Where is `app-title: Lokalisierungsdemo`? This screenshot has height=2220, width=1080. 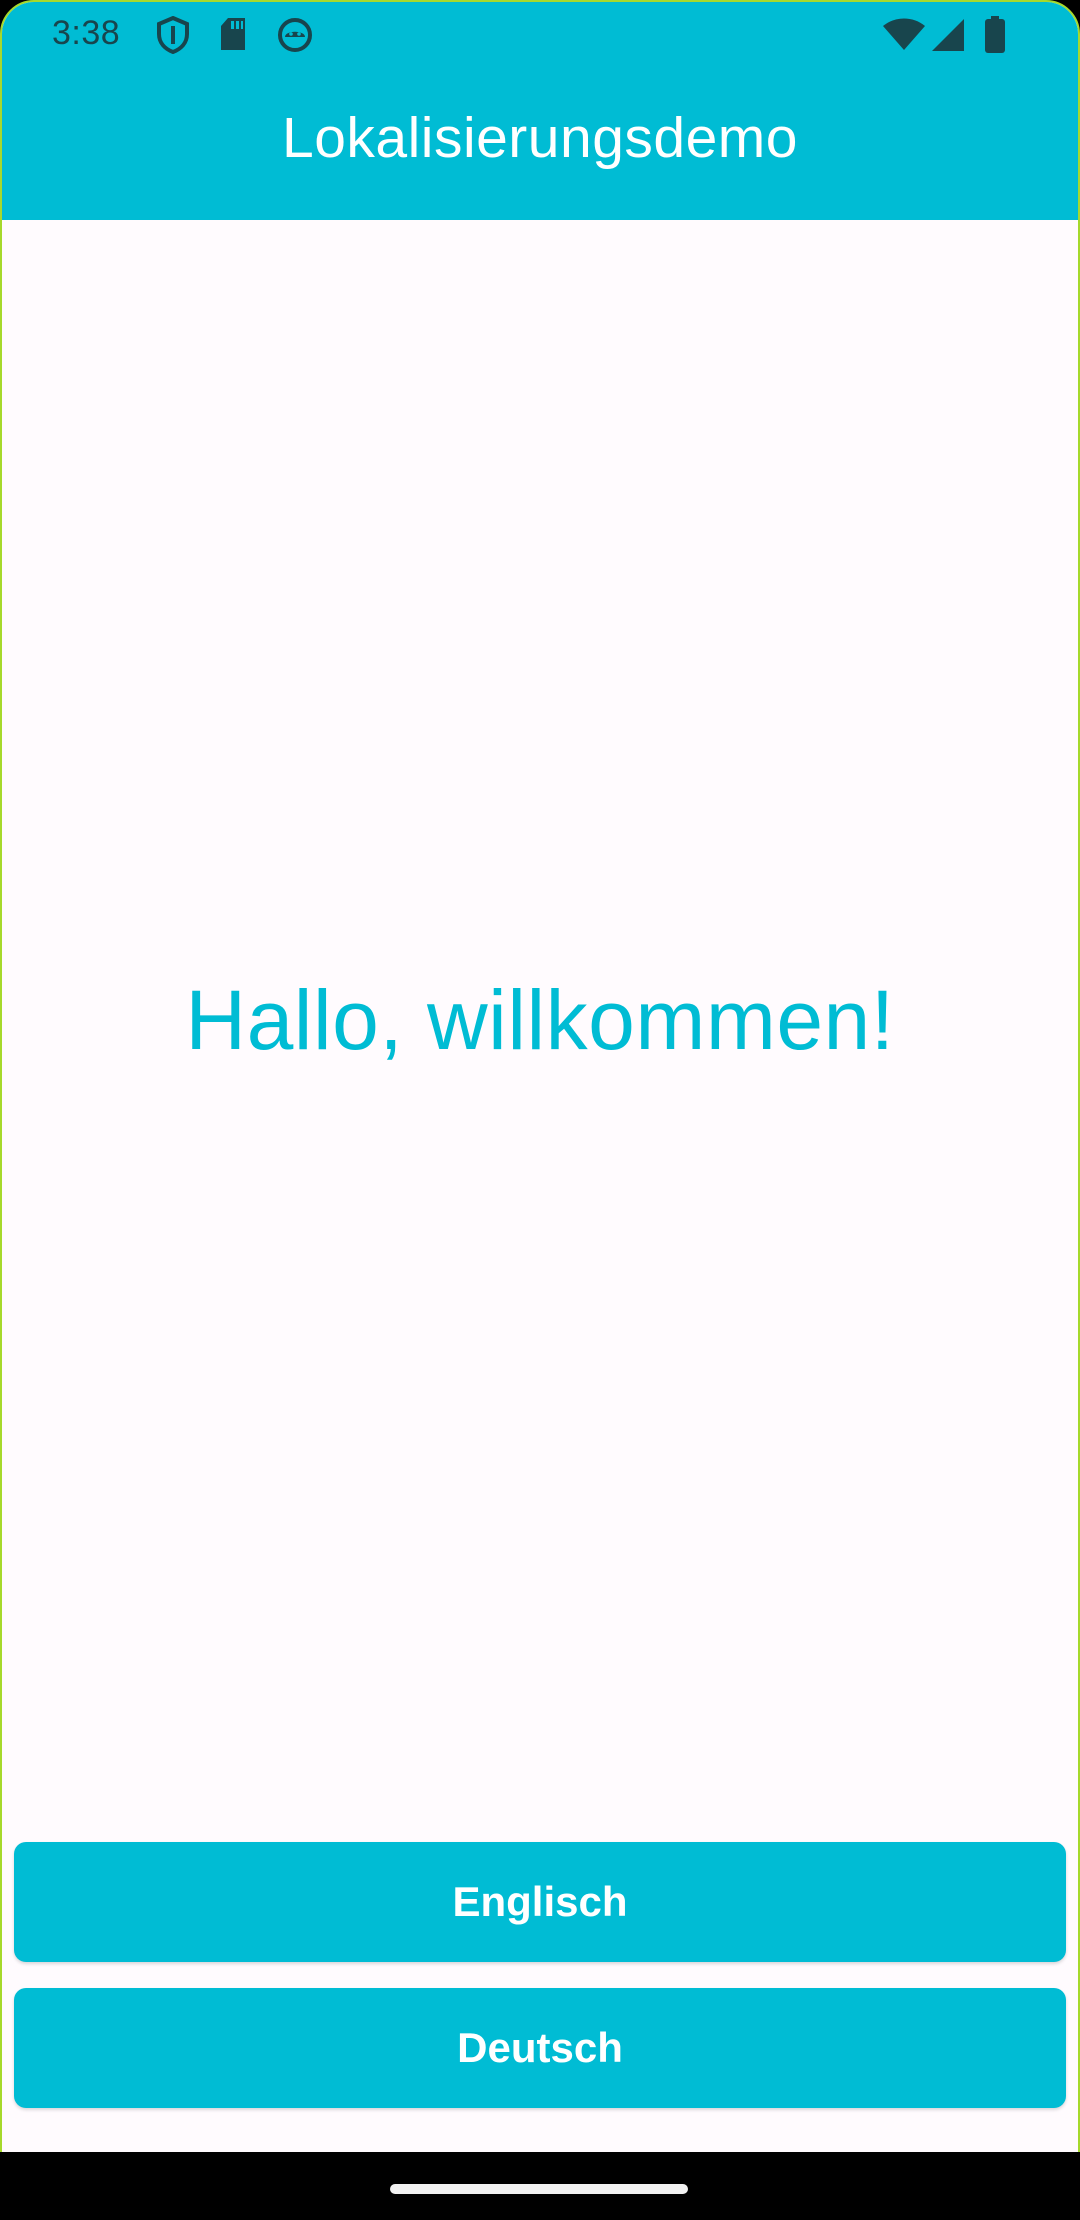
app-title: Lokalisierungsdemo is located at coordinates (540, 138).